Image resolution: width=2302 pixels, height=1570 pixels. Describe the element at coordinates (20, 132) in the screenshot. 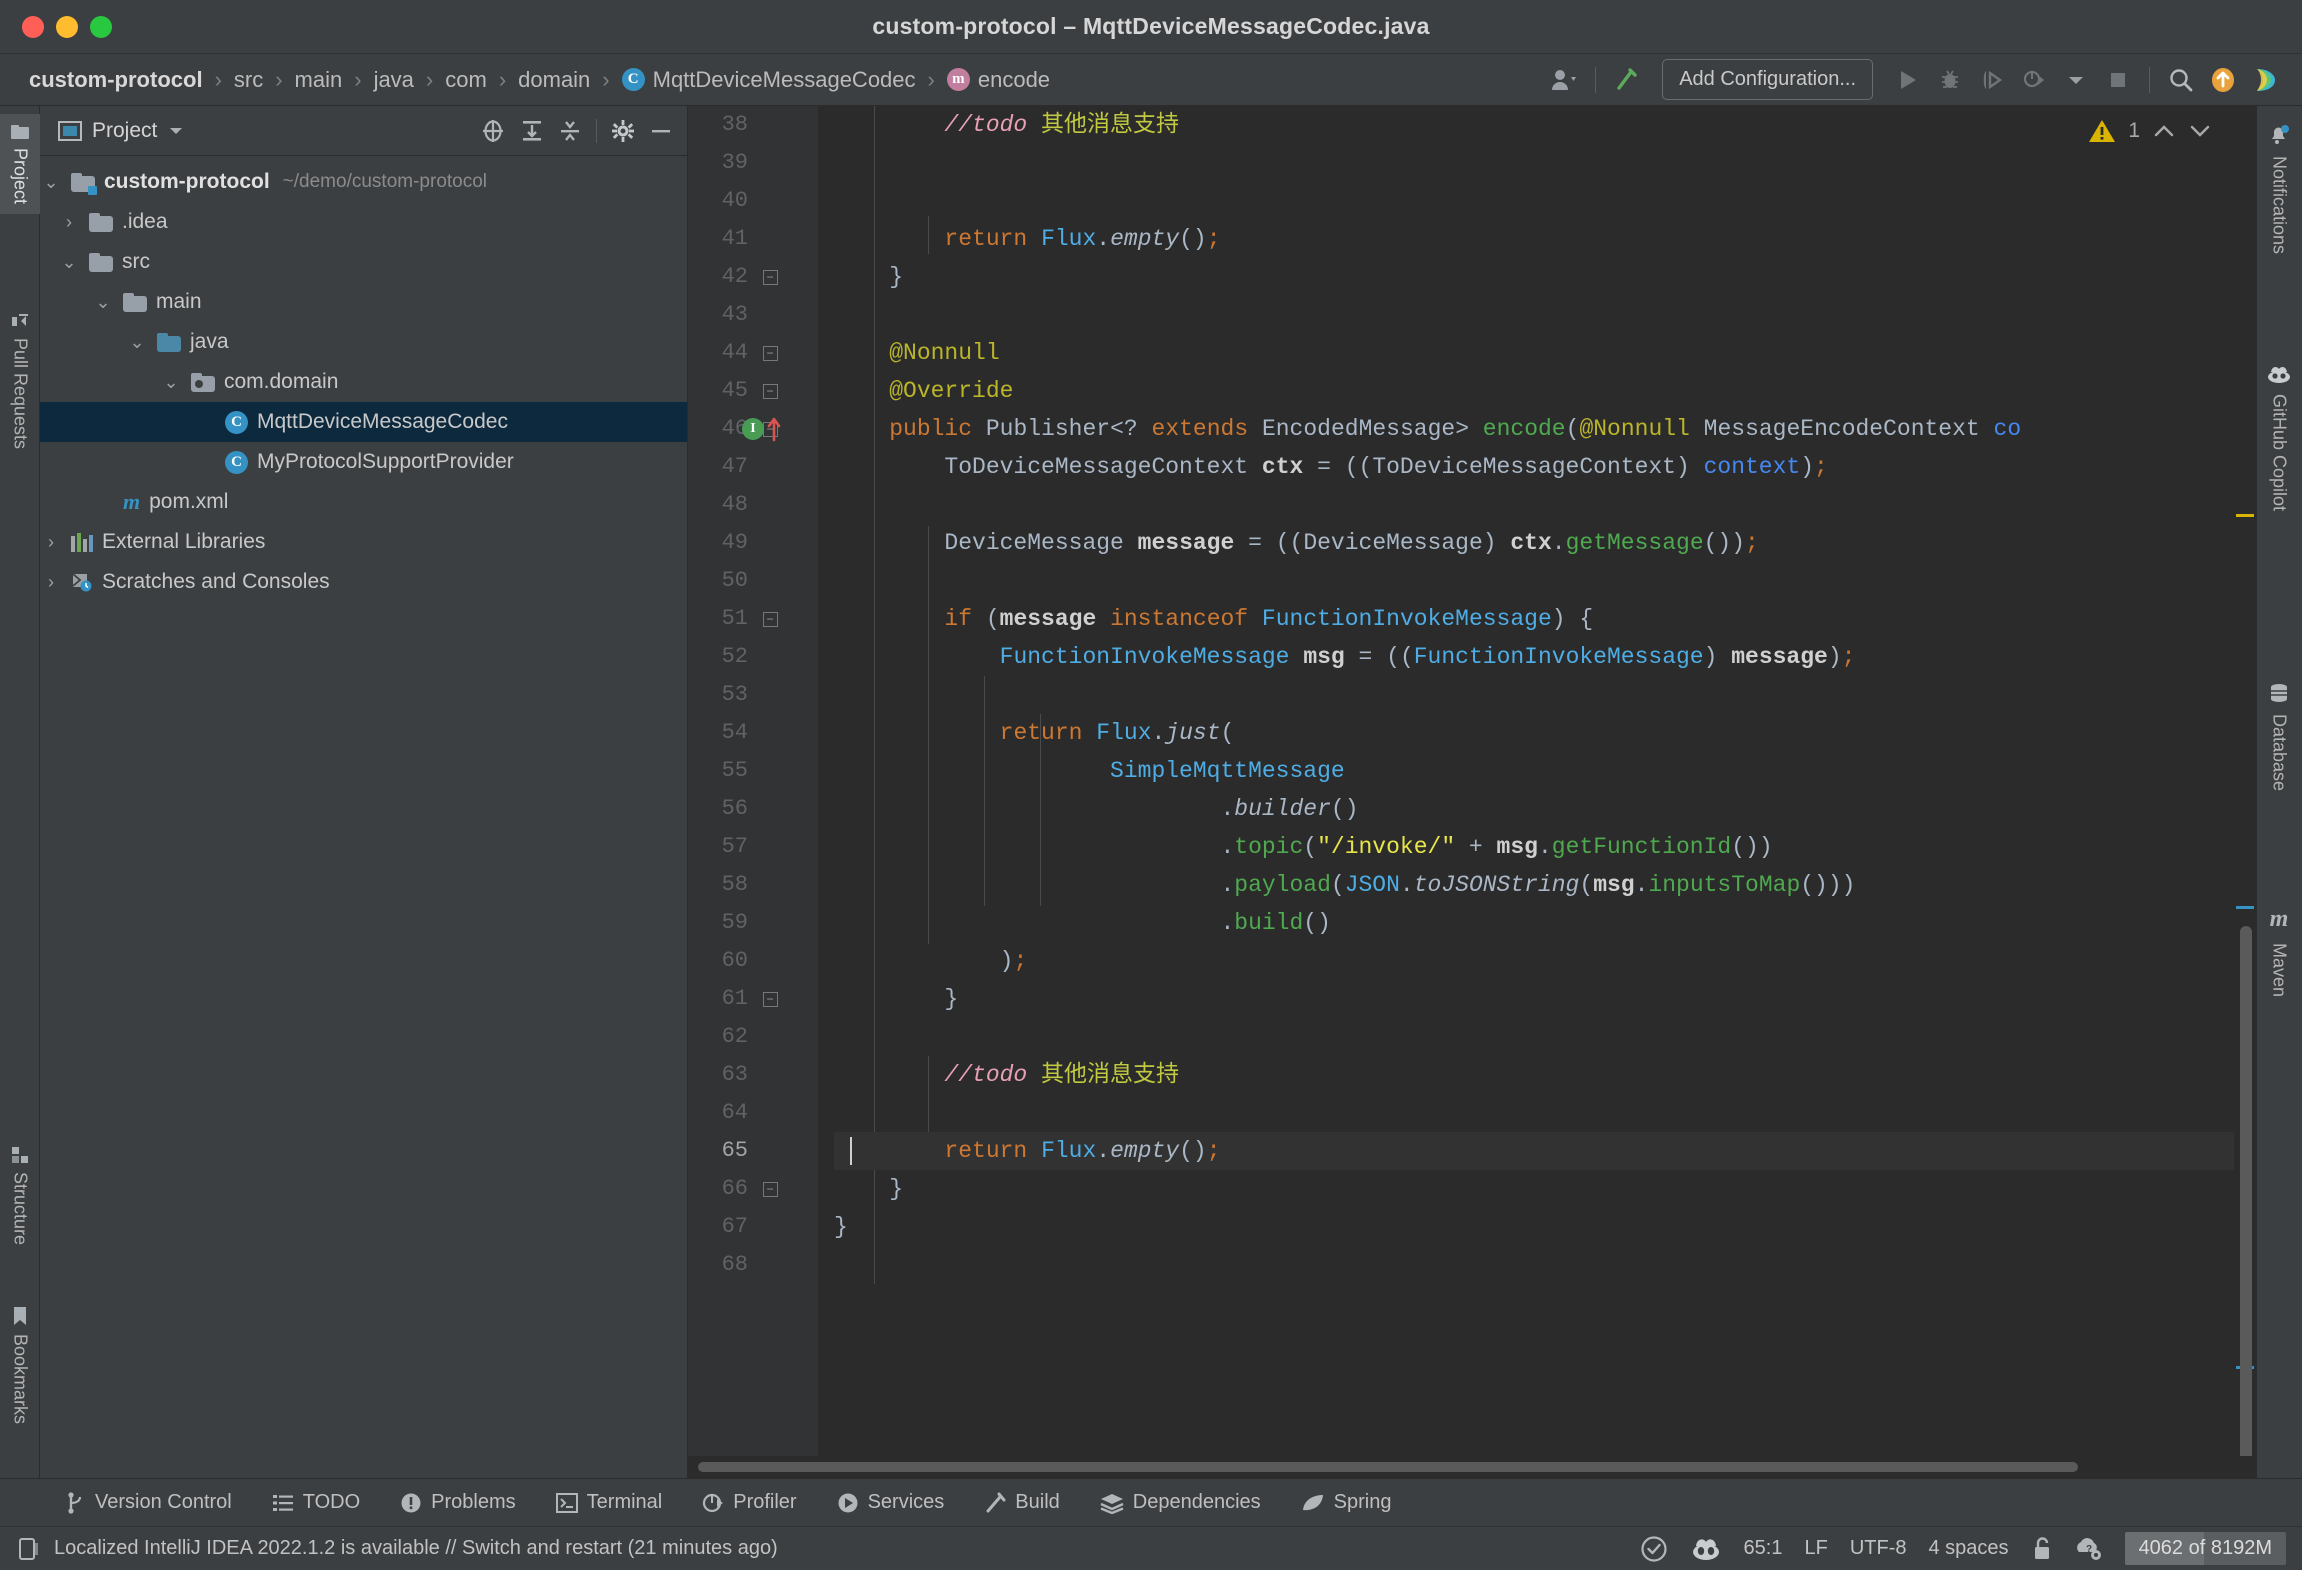

I see `project-folder-icon` at that location.